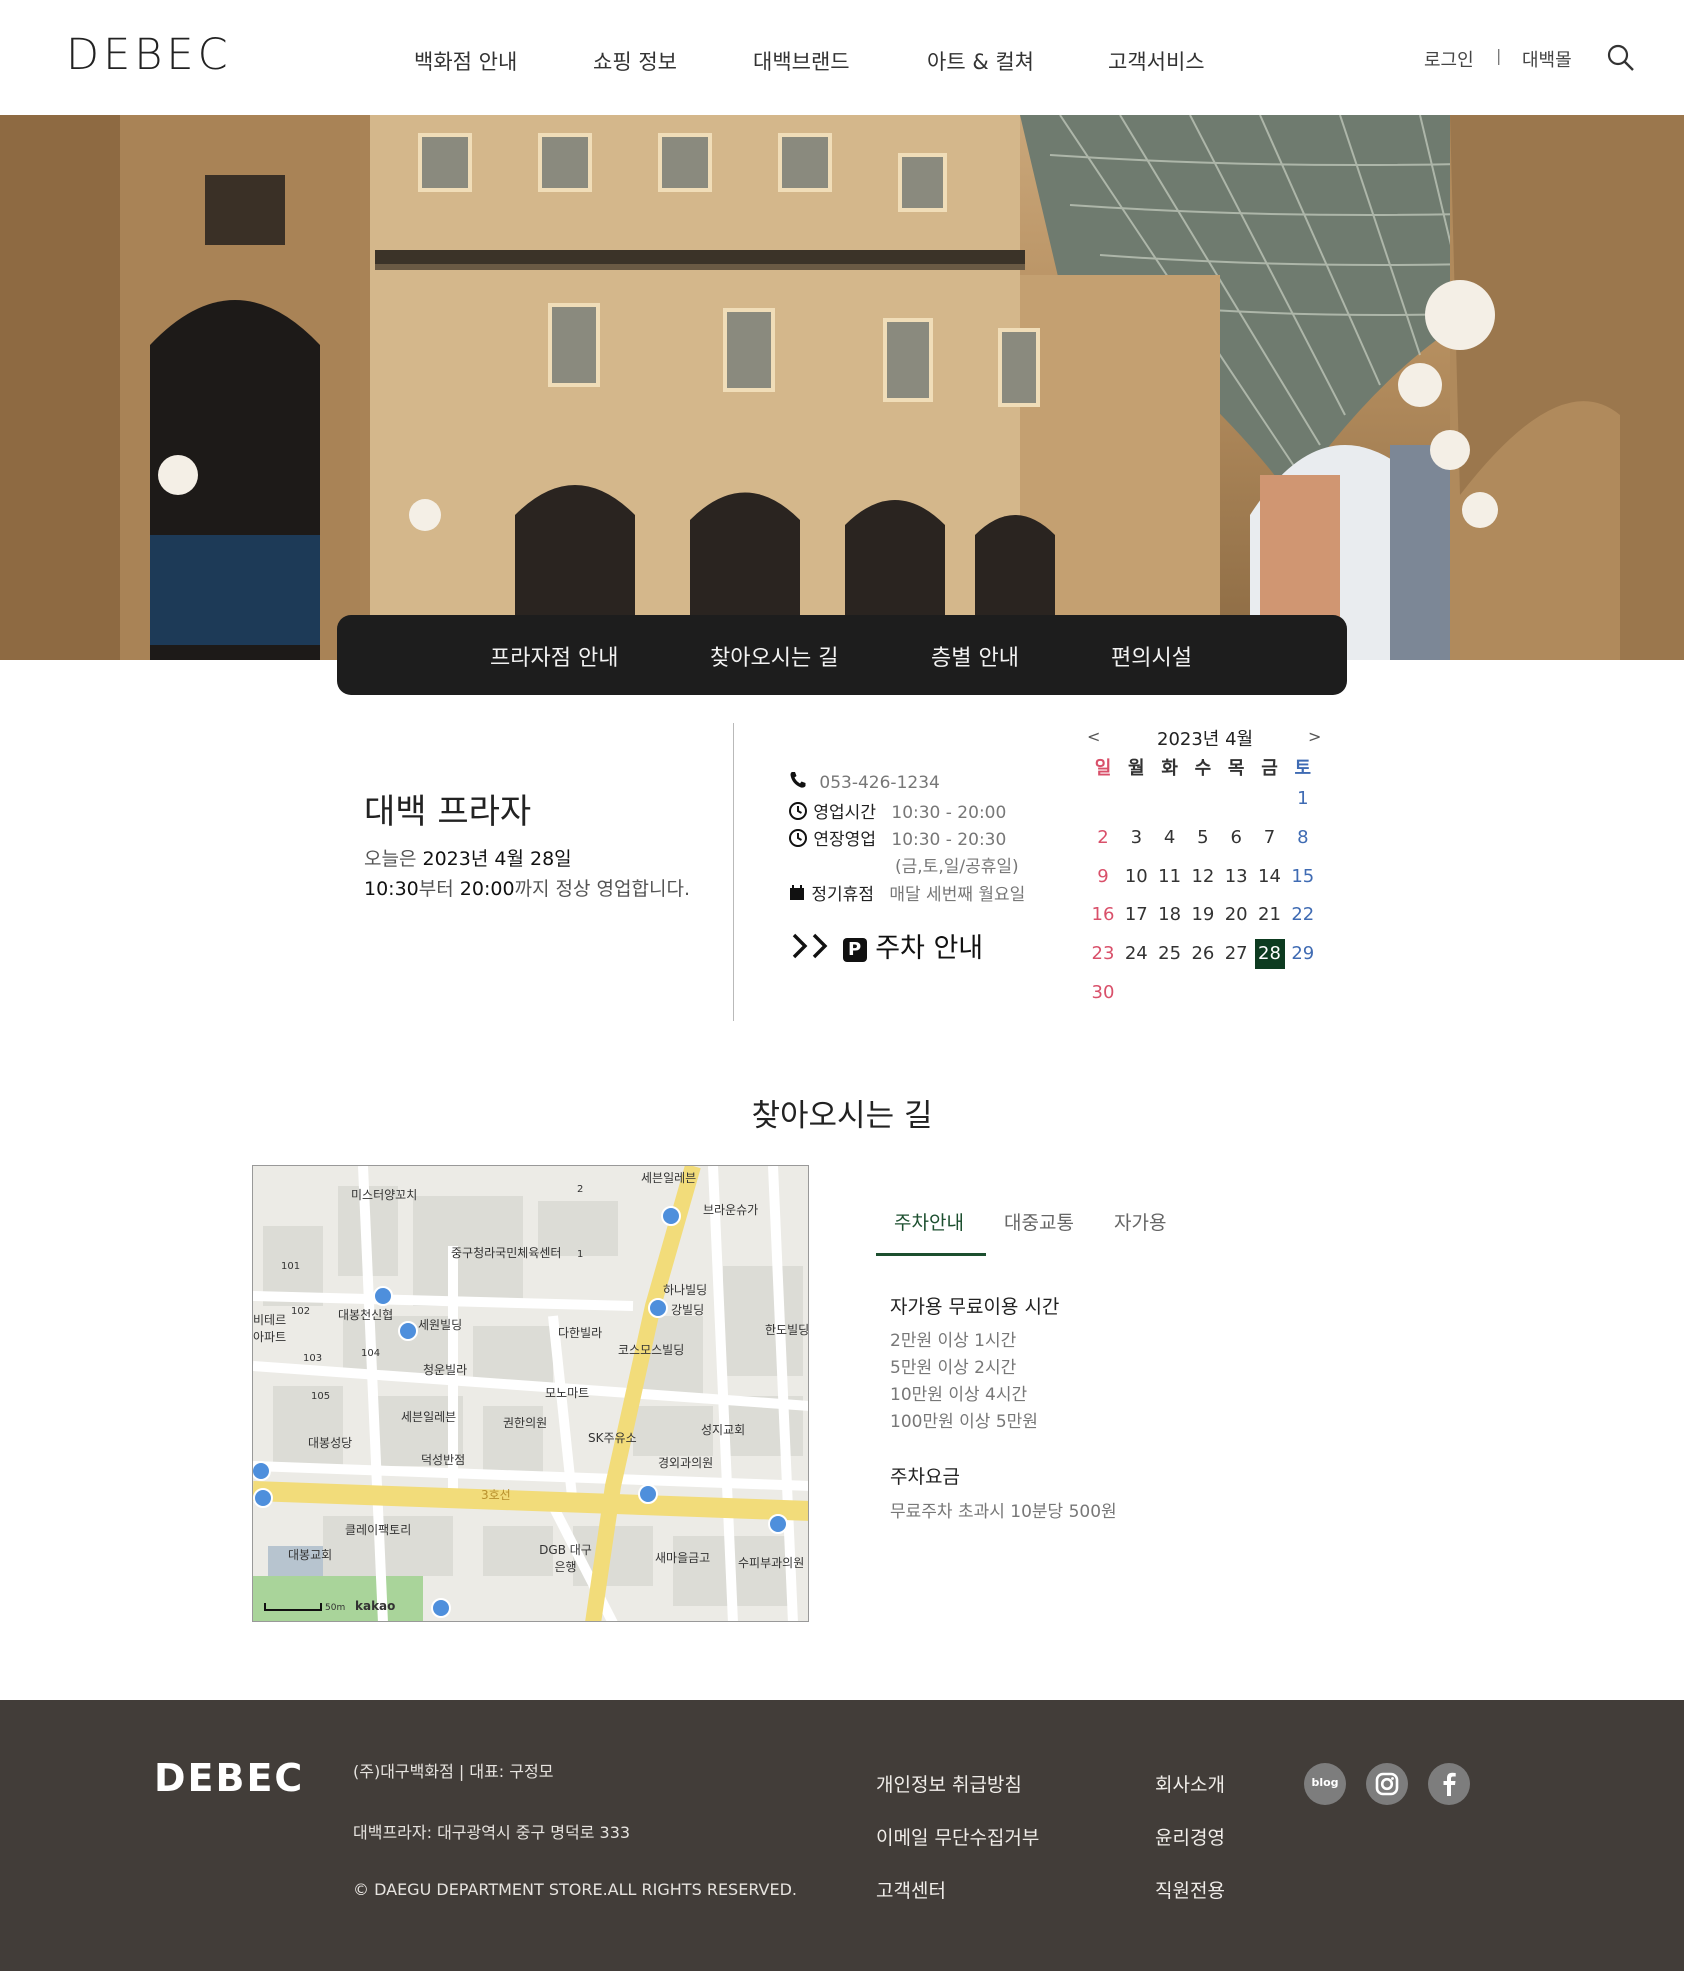 This screenshot has width=1684, height=1971. What do you see at coordinates (1387, 1784) in the screenshot?
I see `instagram-icon` at bounding box center [1387, 1784].